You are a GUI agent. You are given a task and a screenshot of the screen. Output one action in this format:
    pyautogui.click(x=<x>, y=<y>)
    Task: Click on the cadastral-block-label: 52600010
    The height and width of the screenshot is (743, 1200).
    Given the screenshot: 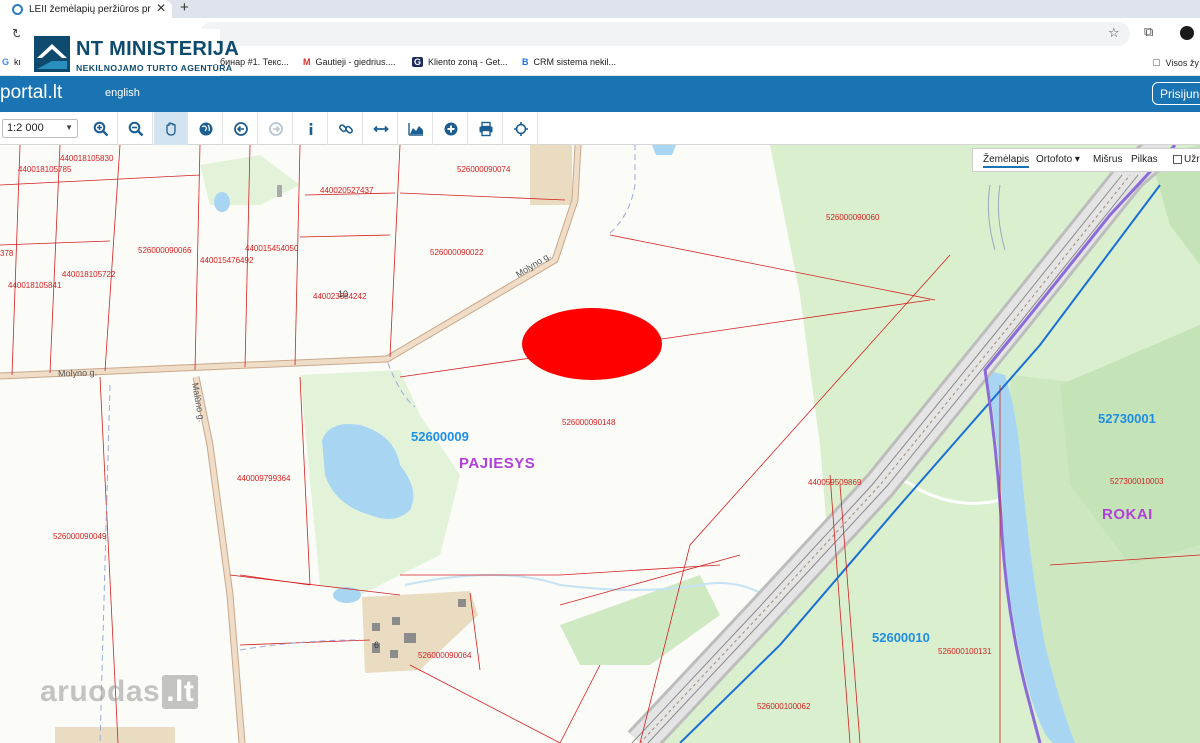 What is the action you would take?
    pyautogui.click(x=901, y=637)
    